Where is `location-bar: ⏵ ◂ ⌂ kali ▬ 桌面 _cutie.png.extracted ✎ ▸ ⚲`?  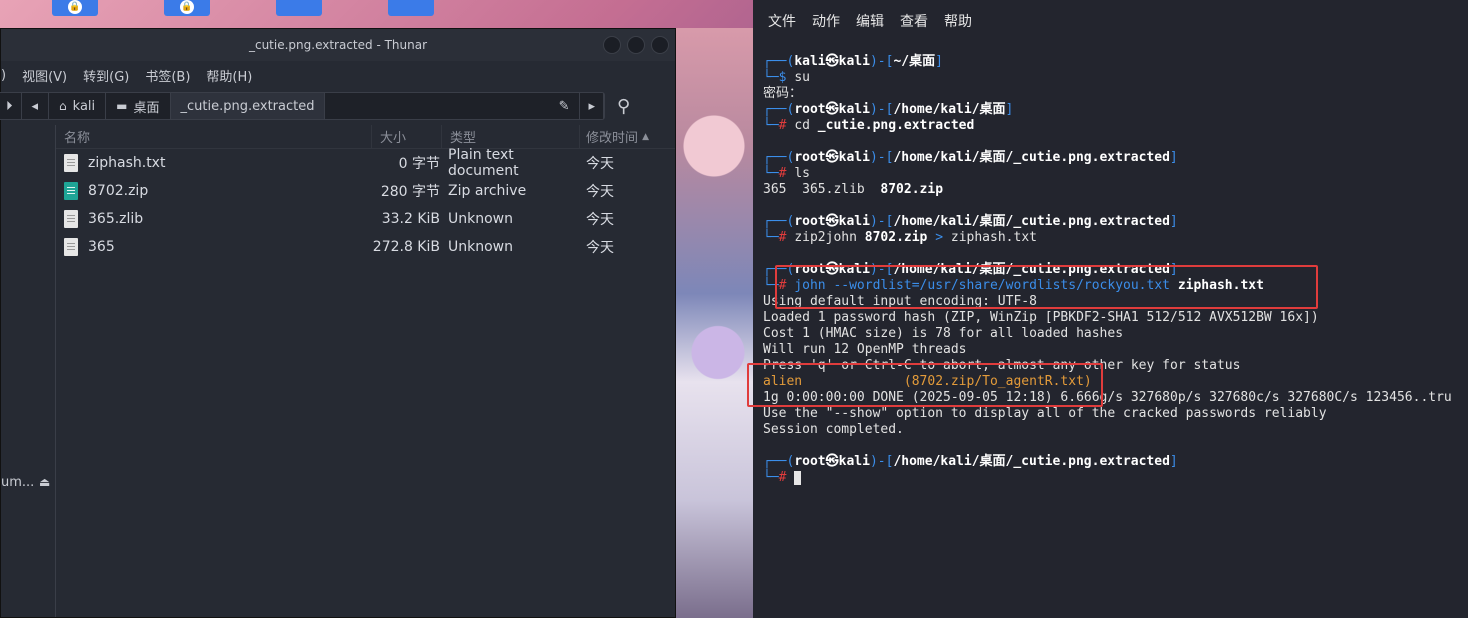 location-bar: ⏵ ◂ ⌂ kali ▬ 桌面 _cutie.png.extracted ✎ ▸ ⚲ is located at coordinates (337, 106).